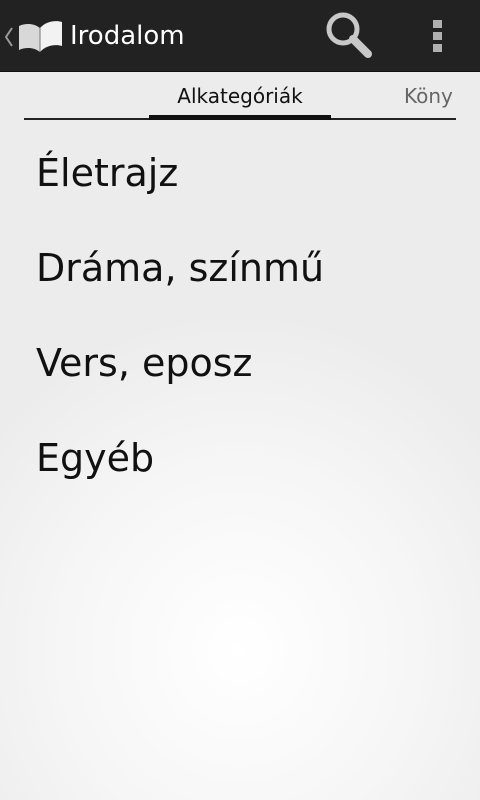 This screenshot has height=800, width=480. I want to click on search-button, so click(350, 36).